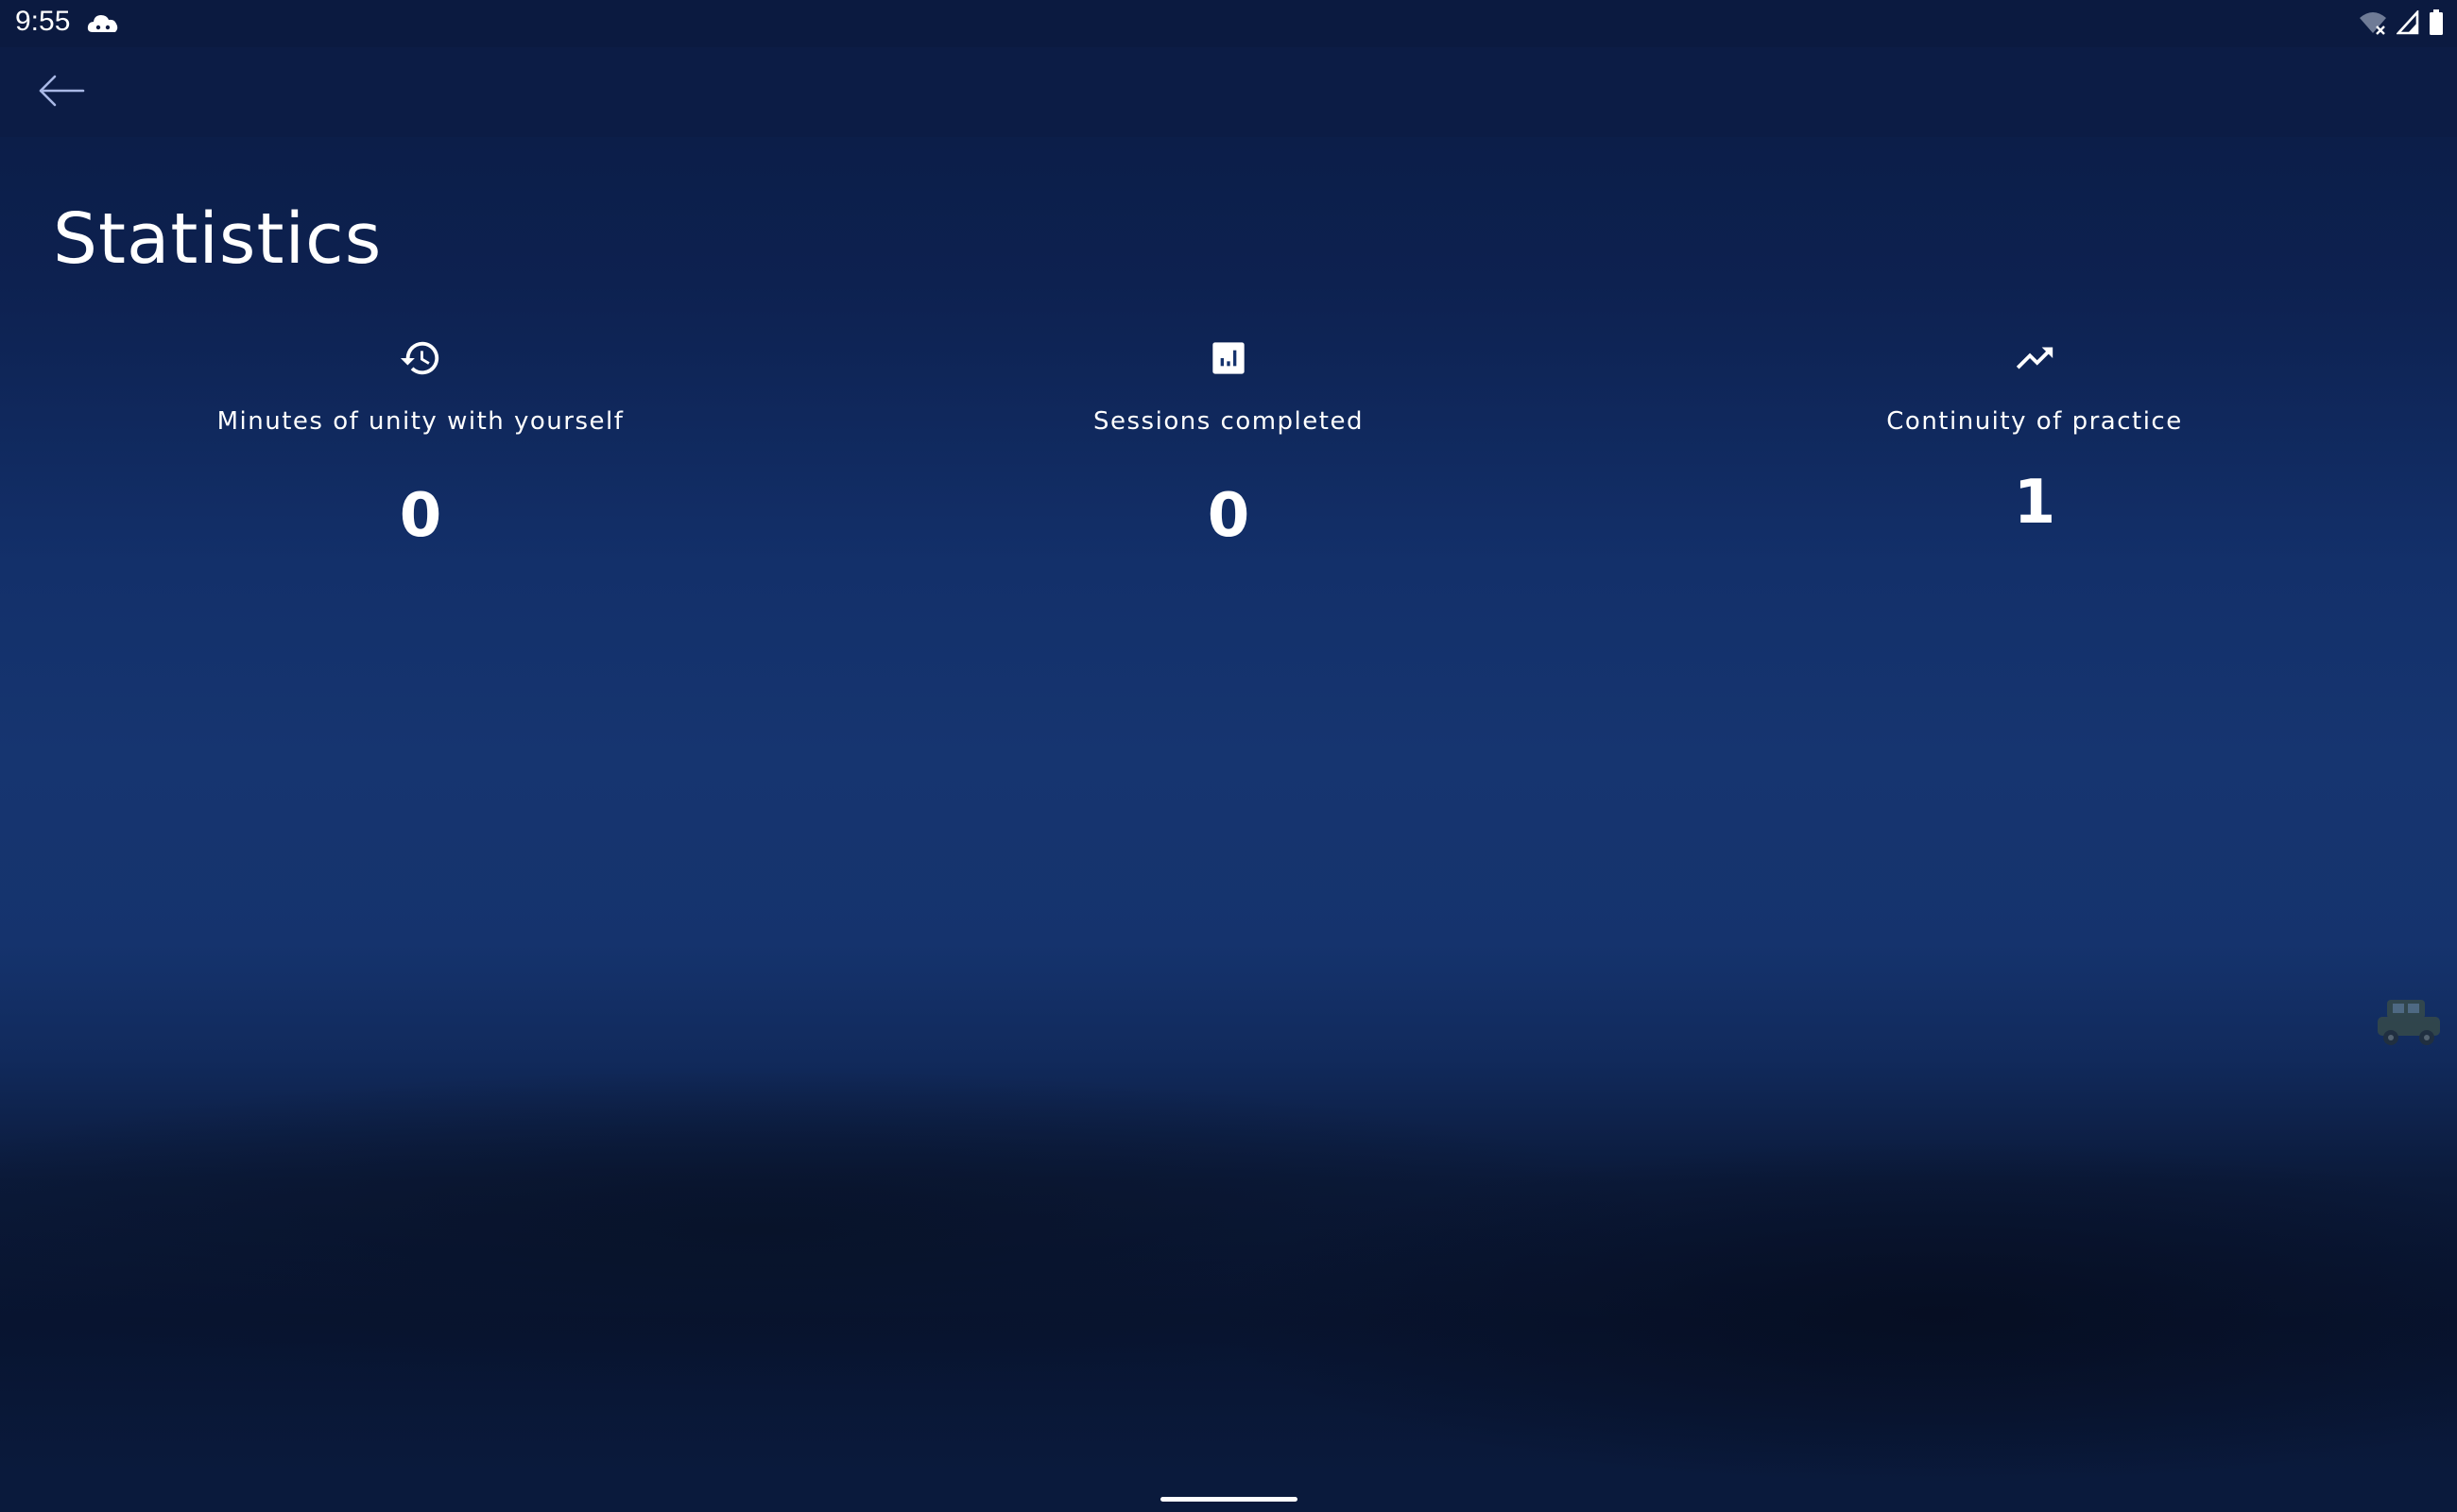 This screenshot has width=2457, height=1512. Describe the element at coordinates (2436, 24) in the screenshot. I see `battery-icon` at that location.